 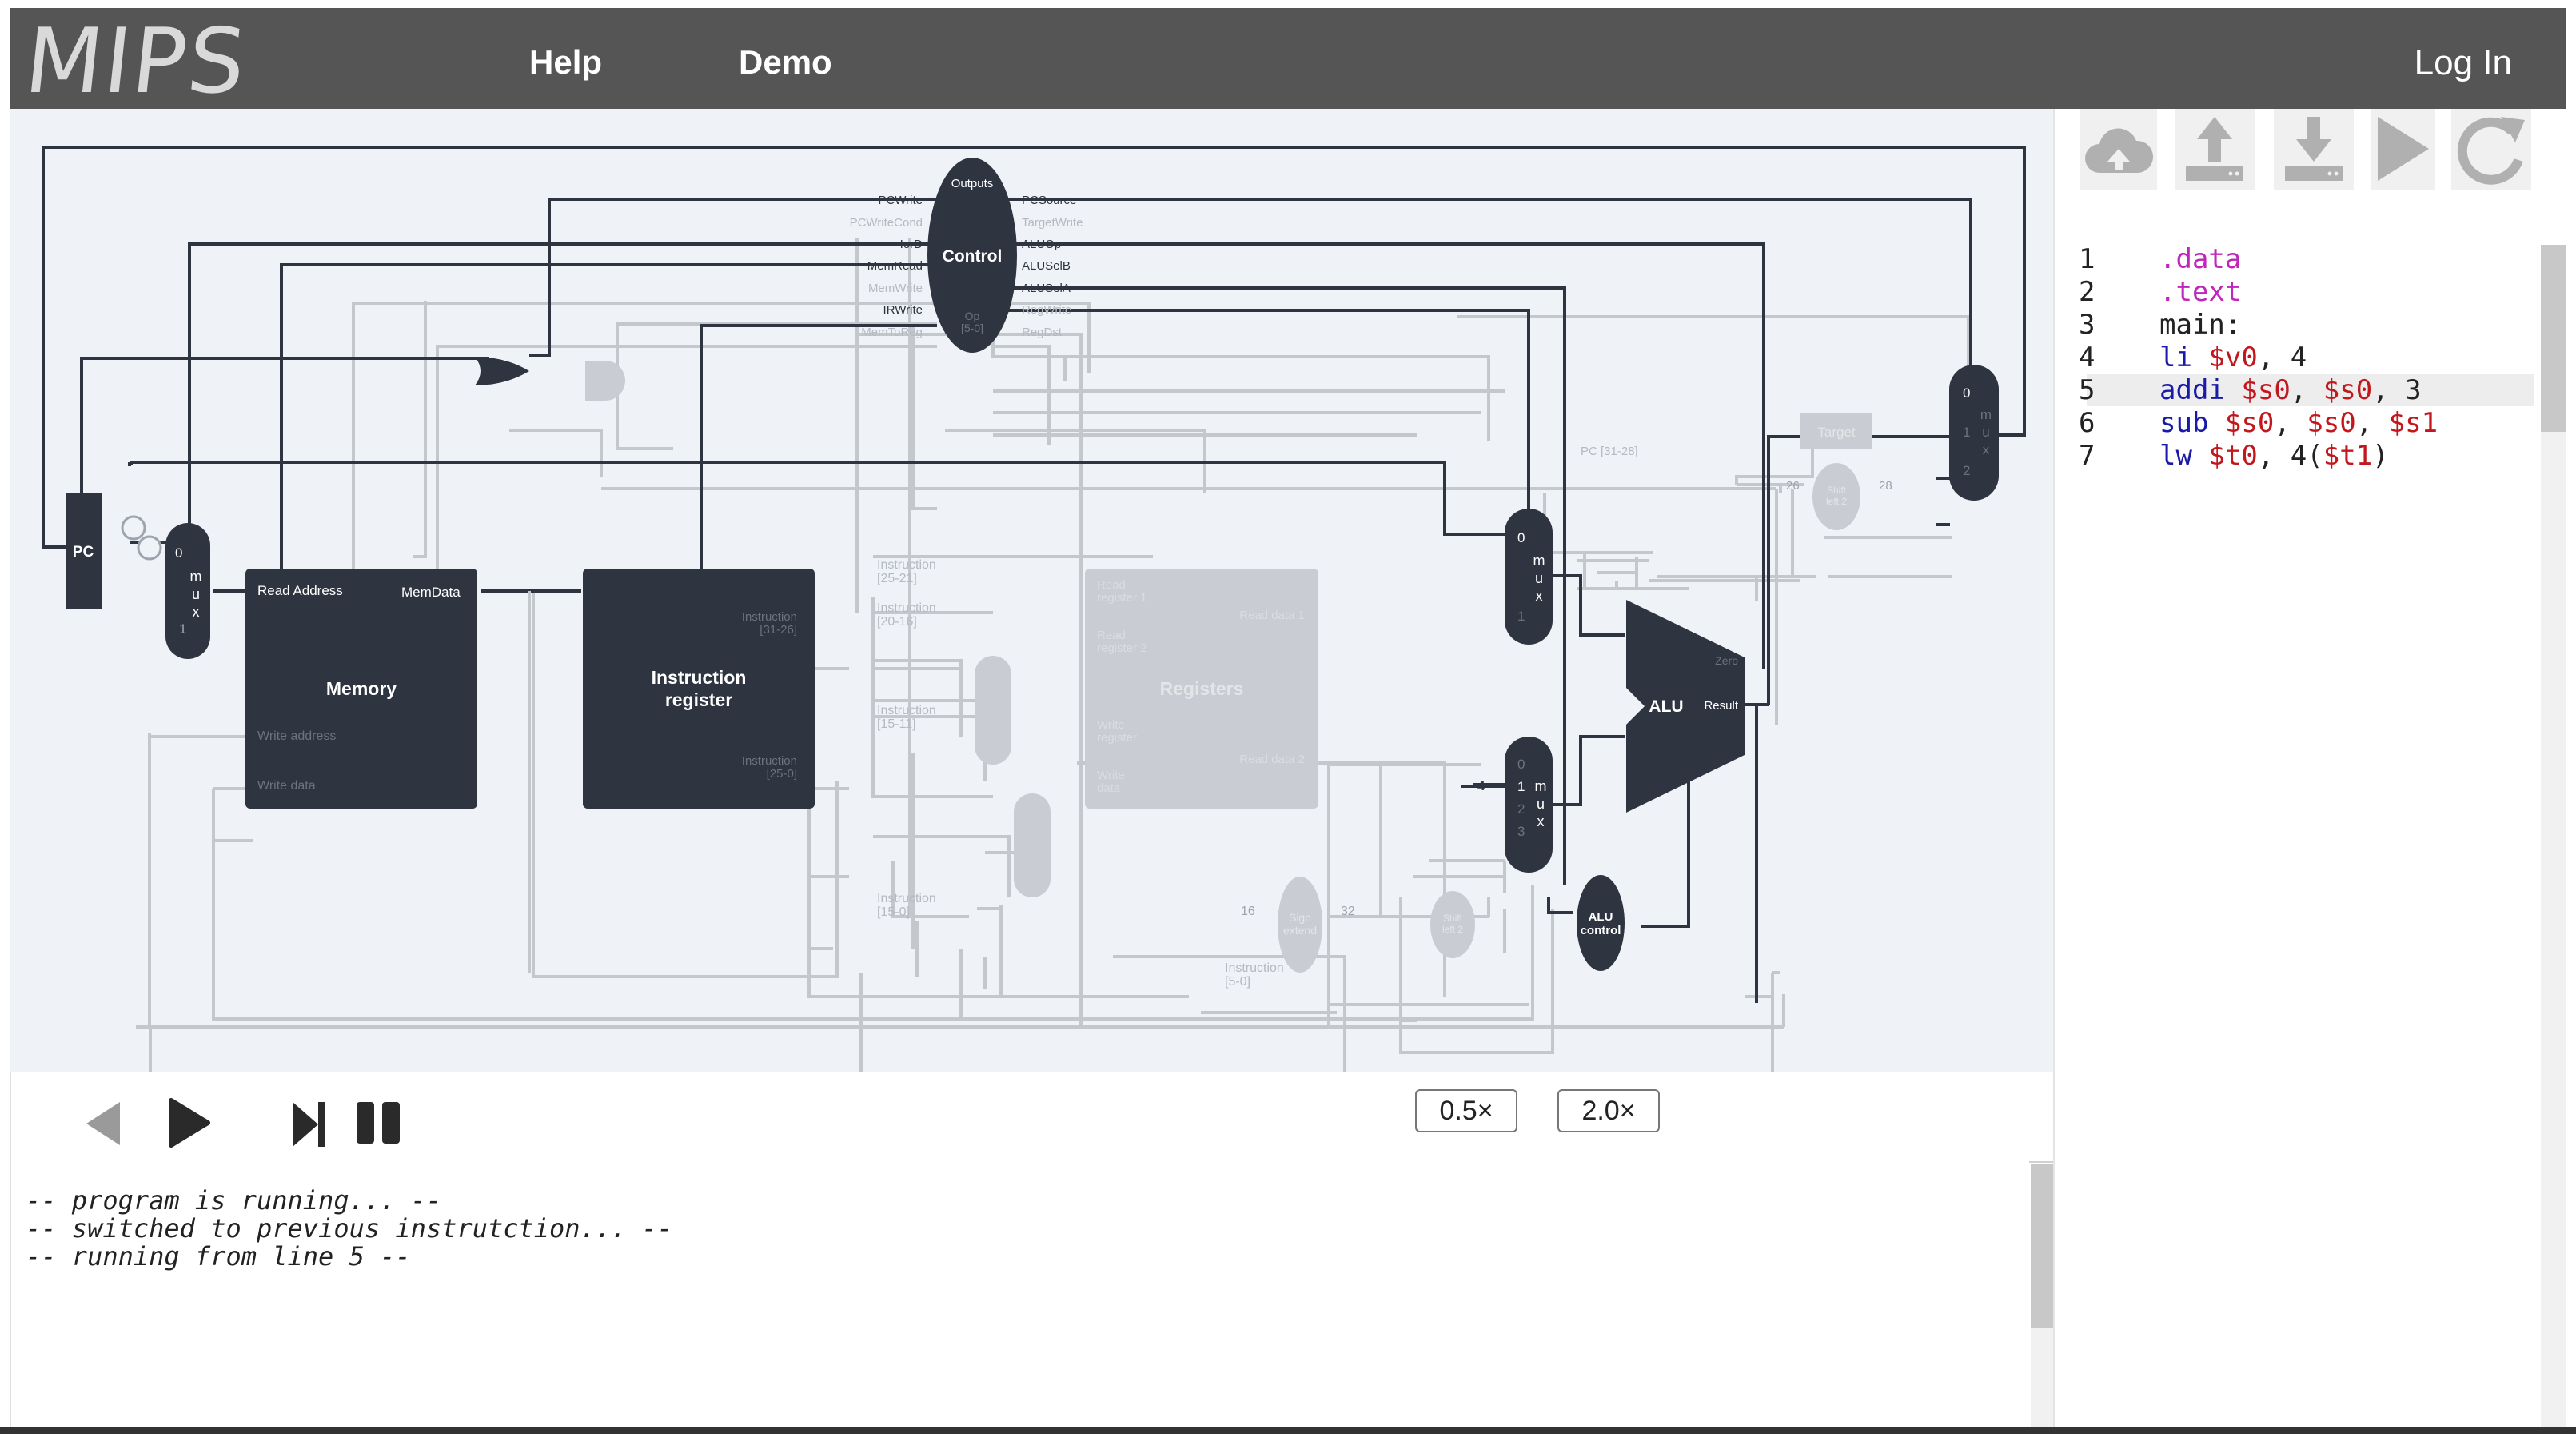 What do you see at coordinates (1300, 918) in the screenshot?
I see `sign-extend-label: Sign` at bounding box center [1300, 918].